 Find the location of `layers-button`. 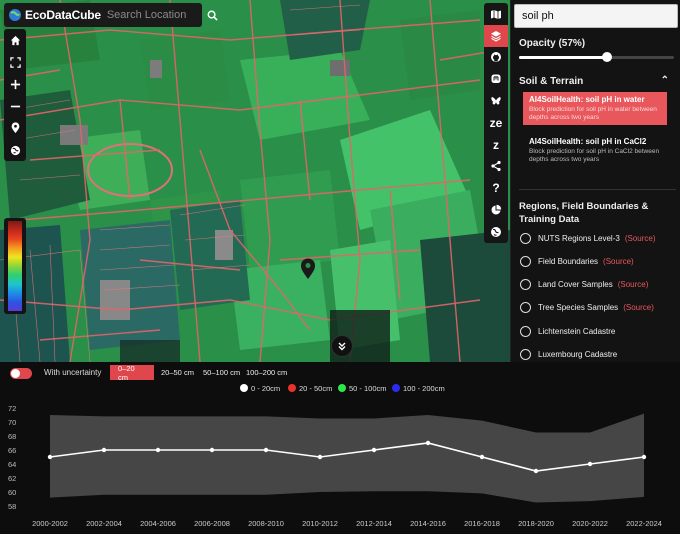

layers-button is located at coordinates (496, 35).